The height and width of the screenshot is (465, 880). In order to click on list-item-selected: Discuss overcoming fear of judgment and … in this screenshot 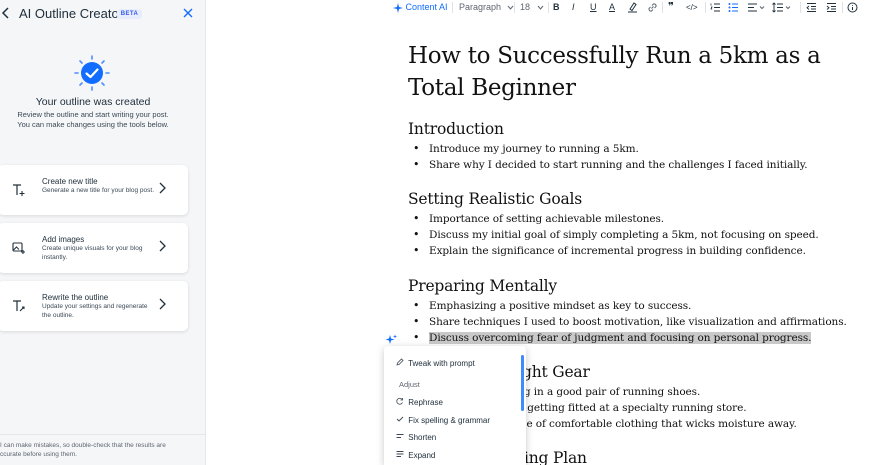, I will do `click(629, 338)`.